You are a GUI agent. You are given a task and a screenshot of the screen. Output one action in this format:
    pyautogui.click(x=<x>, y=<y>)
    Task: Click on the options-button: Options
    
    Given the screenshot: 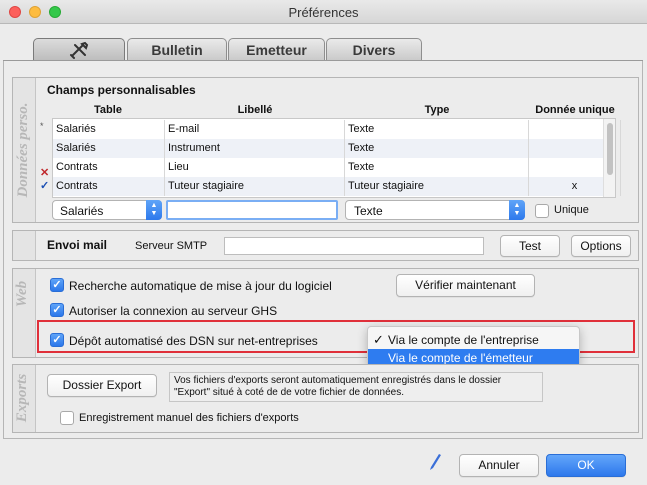 What is the action you would take?
    pyautogui.click(x=601, y=246)
    